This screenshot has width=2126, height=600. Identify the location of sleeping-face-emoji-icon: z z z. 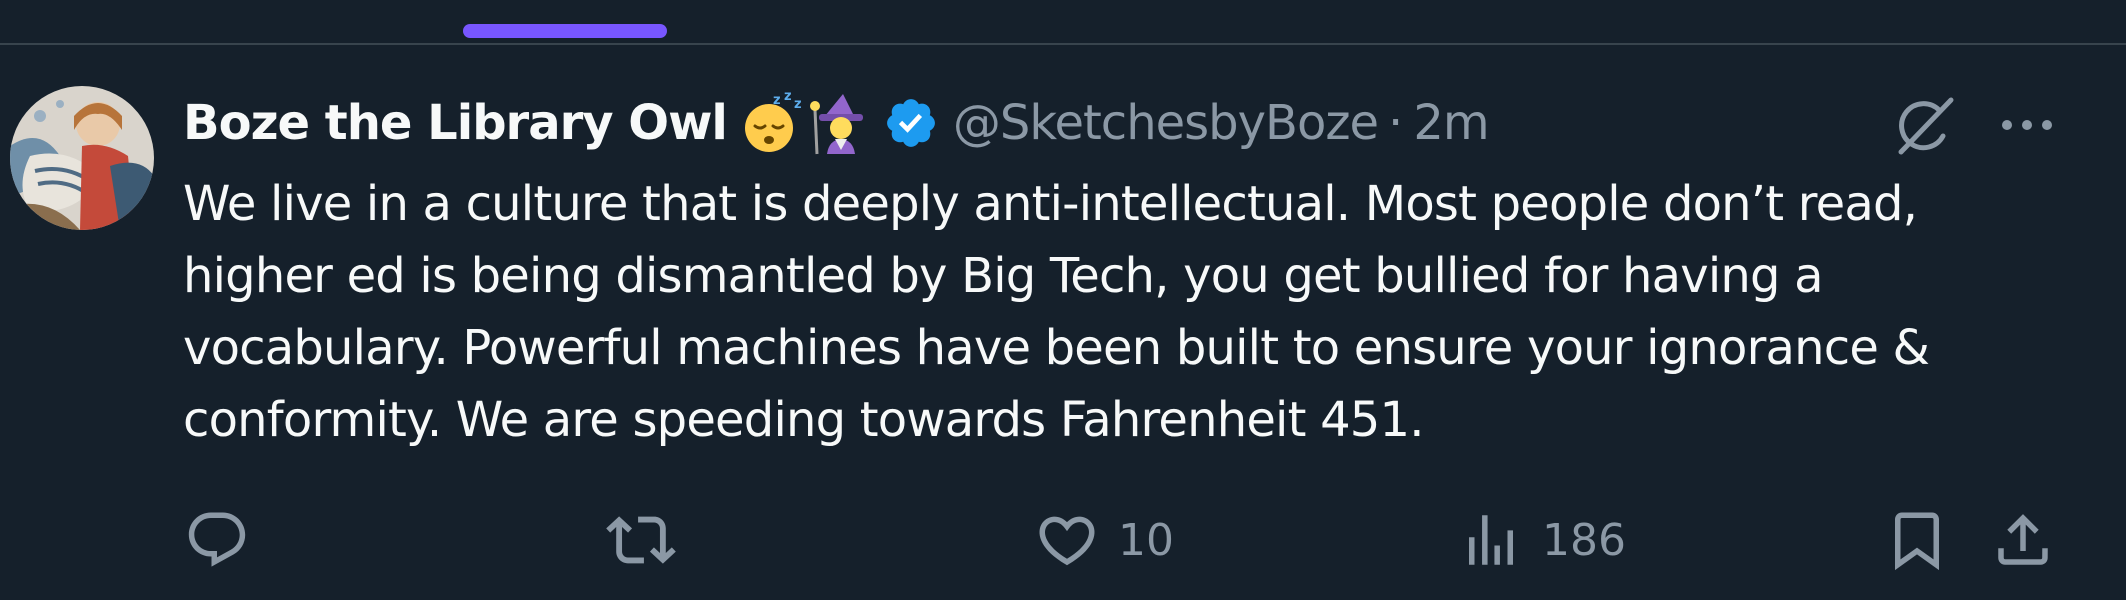
(772, 123).